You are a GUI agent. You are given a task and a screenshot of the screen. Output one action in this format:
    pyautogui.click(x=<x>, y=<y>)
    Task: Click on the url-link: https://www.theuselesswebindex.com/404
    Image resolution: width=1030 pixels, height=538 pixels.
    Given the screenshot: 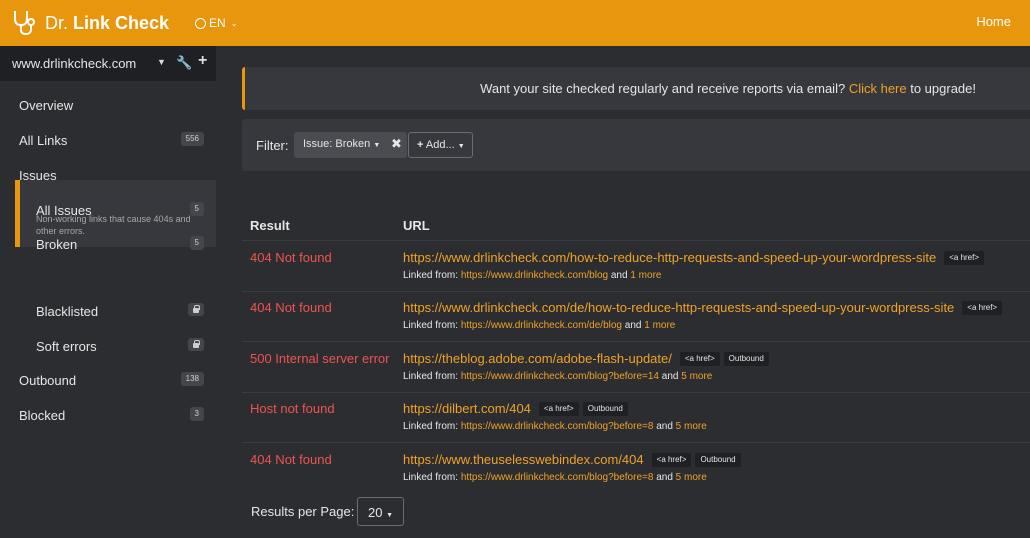 What is the action you would take?
    pyautogui.click(x=523, y=459)
    